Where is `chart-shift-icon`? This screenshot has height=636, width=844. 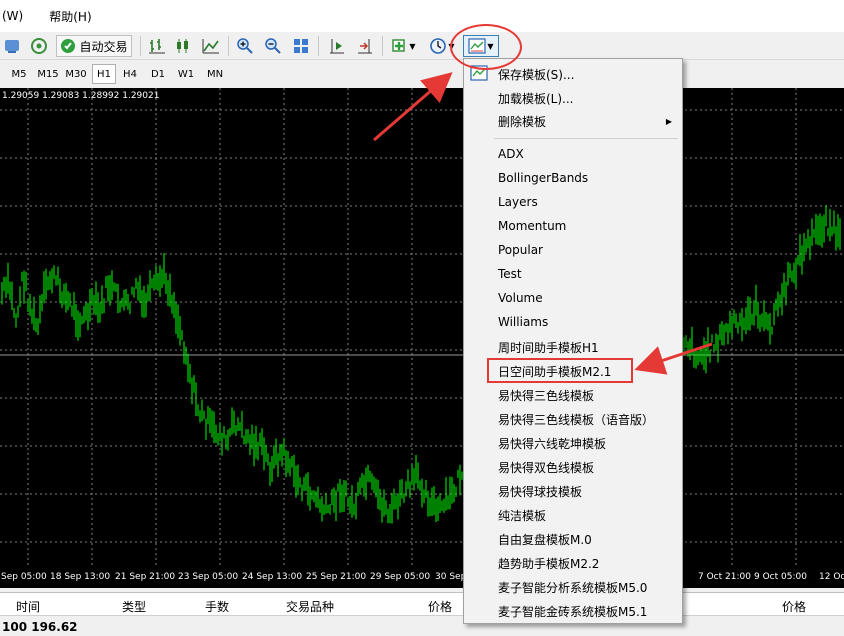 chart-shift-icon is located at coordinates (337, 46).